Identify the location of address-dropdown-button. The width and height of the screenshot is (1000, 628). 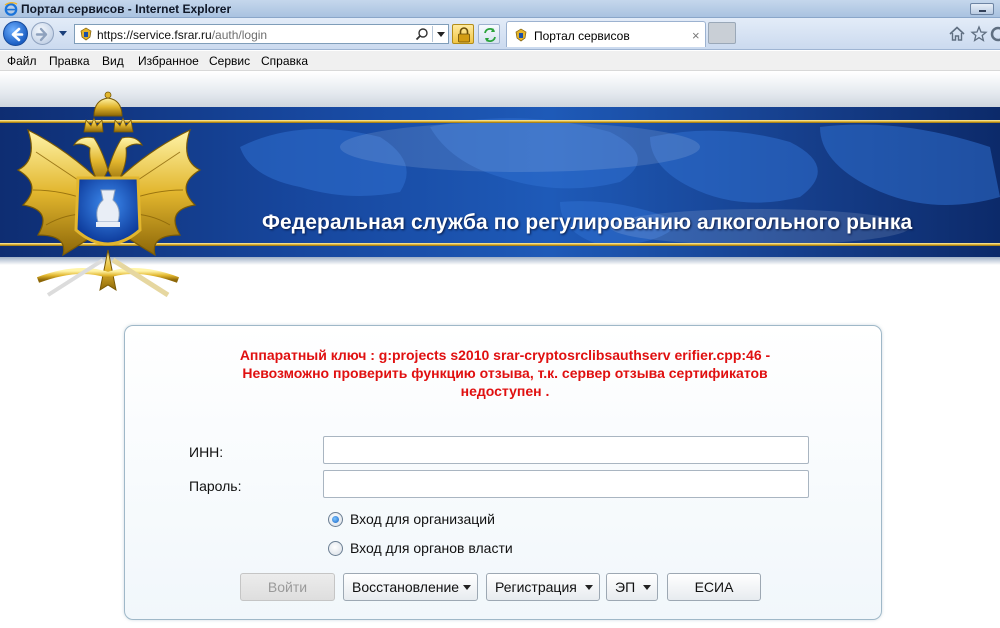
(439, 34).